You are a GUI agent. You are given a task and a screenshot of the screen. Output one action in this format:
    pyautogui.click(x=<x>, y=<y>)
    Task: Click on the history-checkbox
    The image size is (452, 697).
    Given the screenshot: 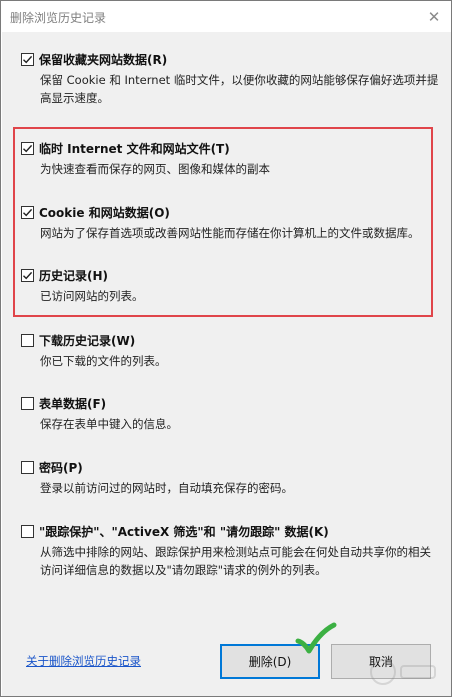 What is the action you would take?
    pyautogui.click(x=27, y=275)
    